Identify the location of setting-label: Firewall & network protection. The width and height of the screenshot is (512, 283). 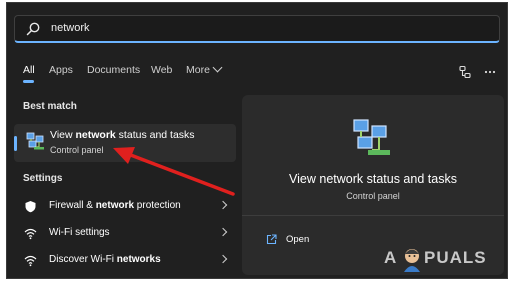
(115, 205).